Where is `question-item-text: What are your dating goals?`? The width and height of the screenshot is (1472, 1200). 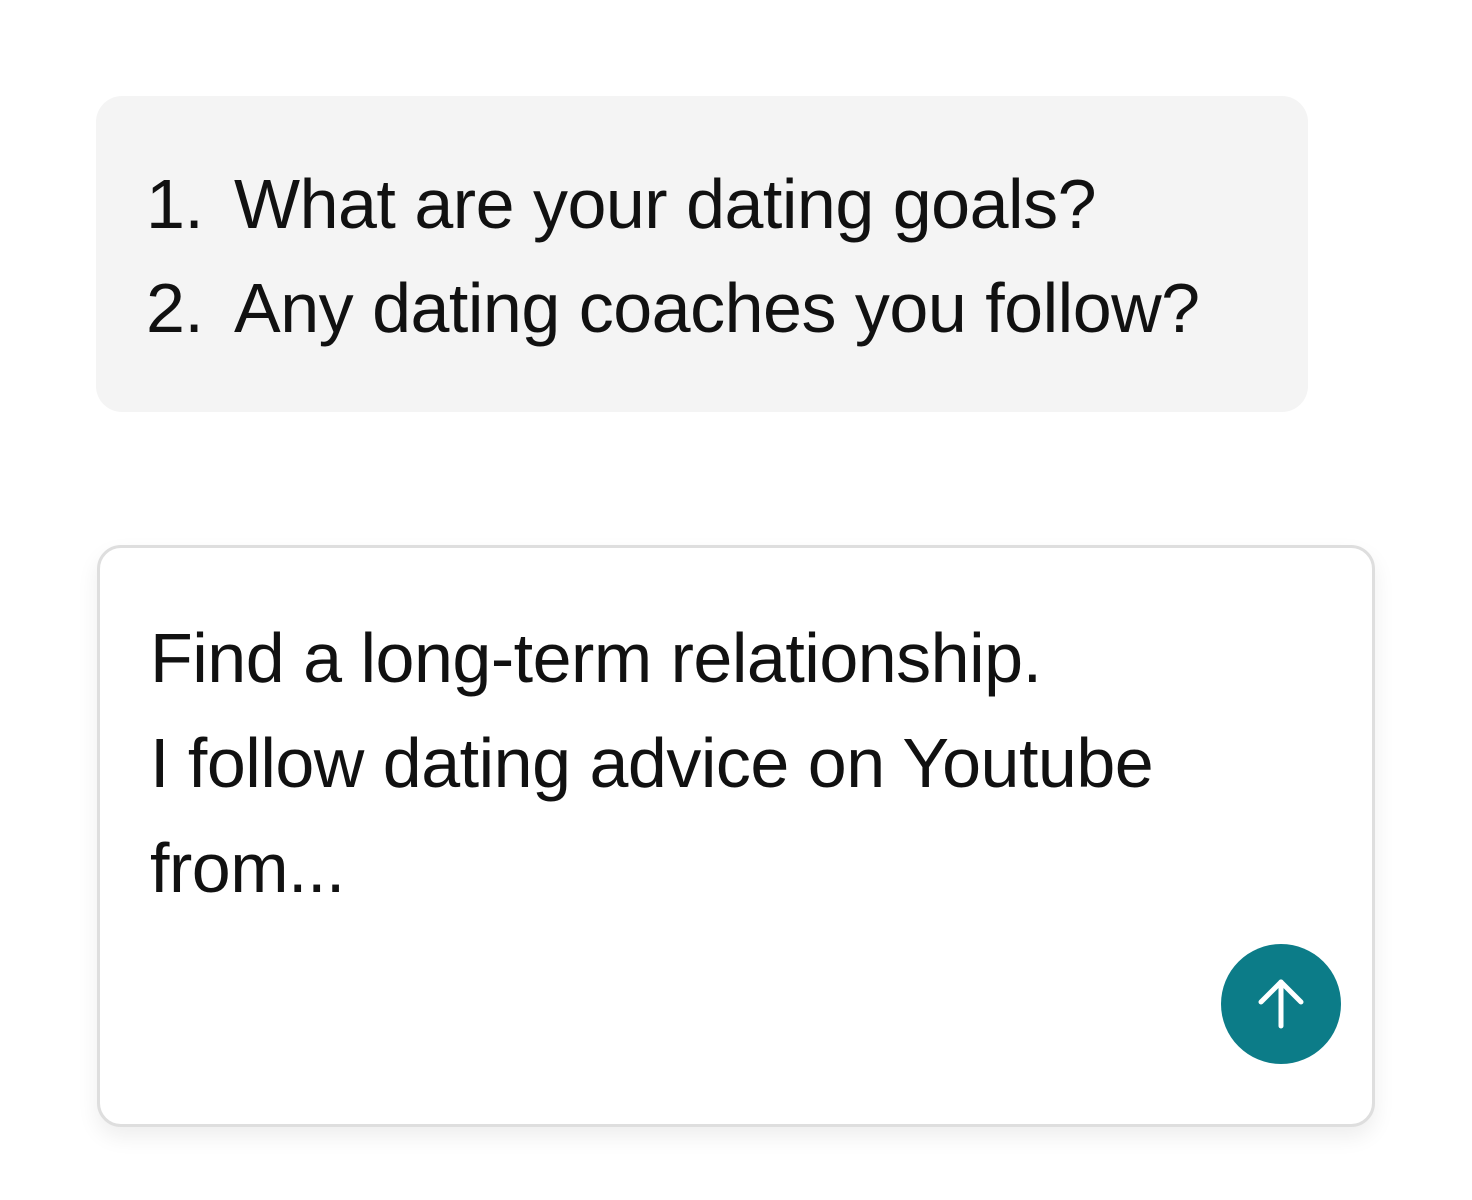 question-item-text: What are your dating goals? is located at coordinates (665, 204).